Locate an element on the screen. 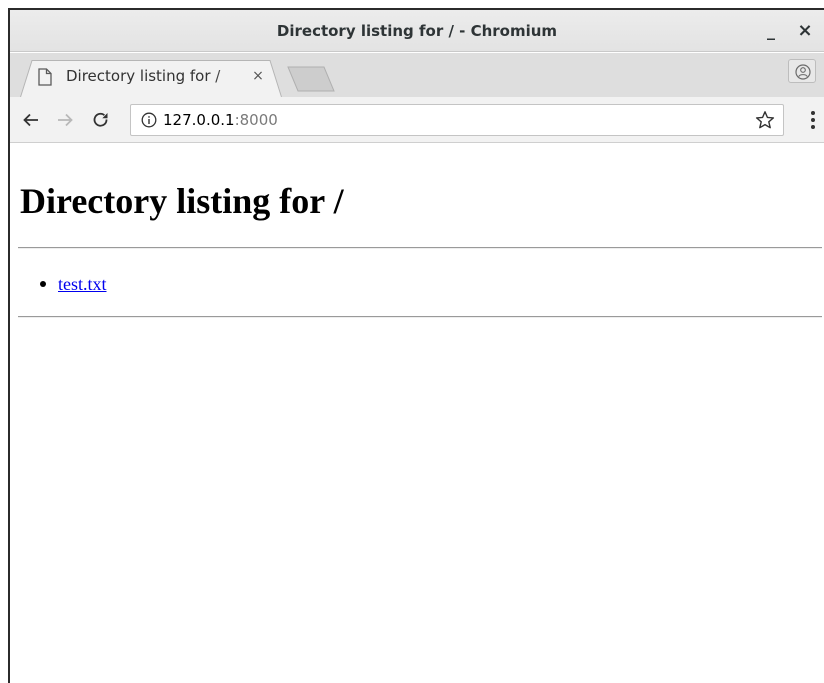  new-tab-button is located at coordinates (311, 79).